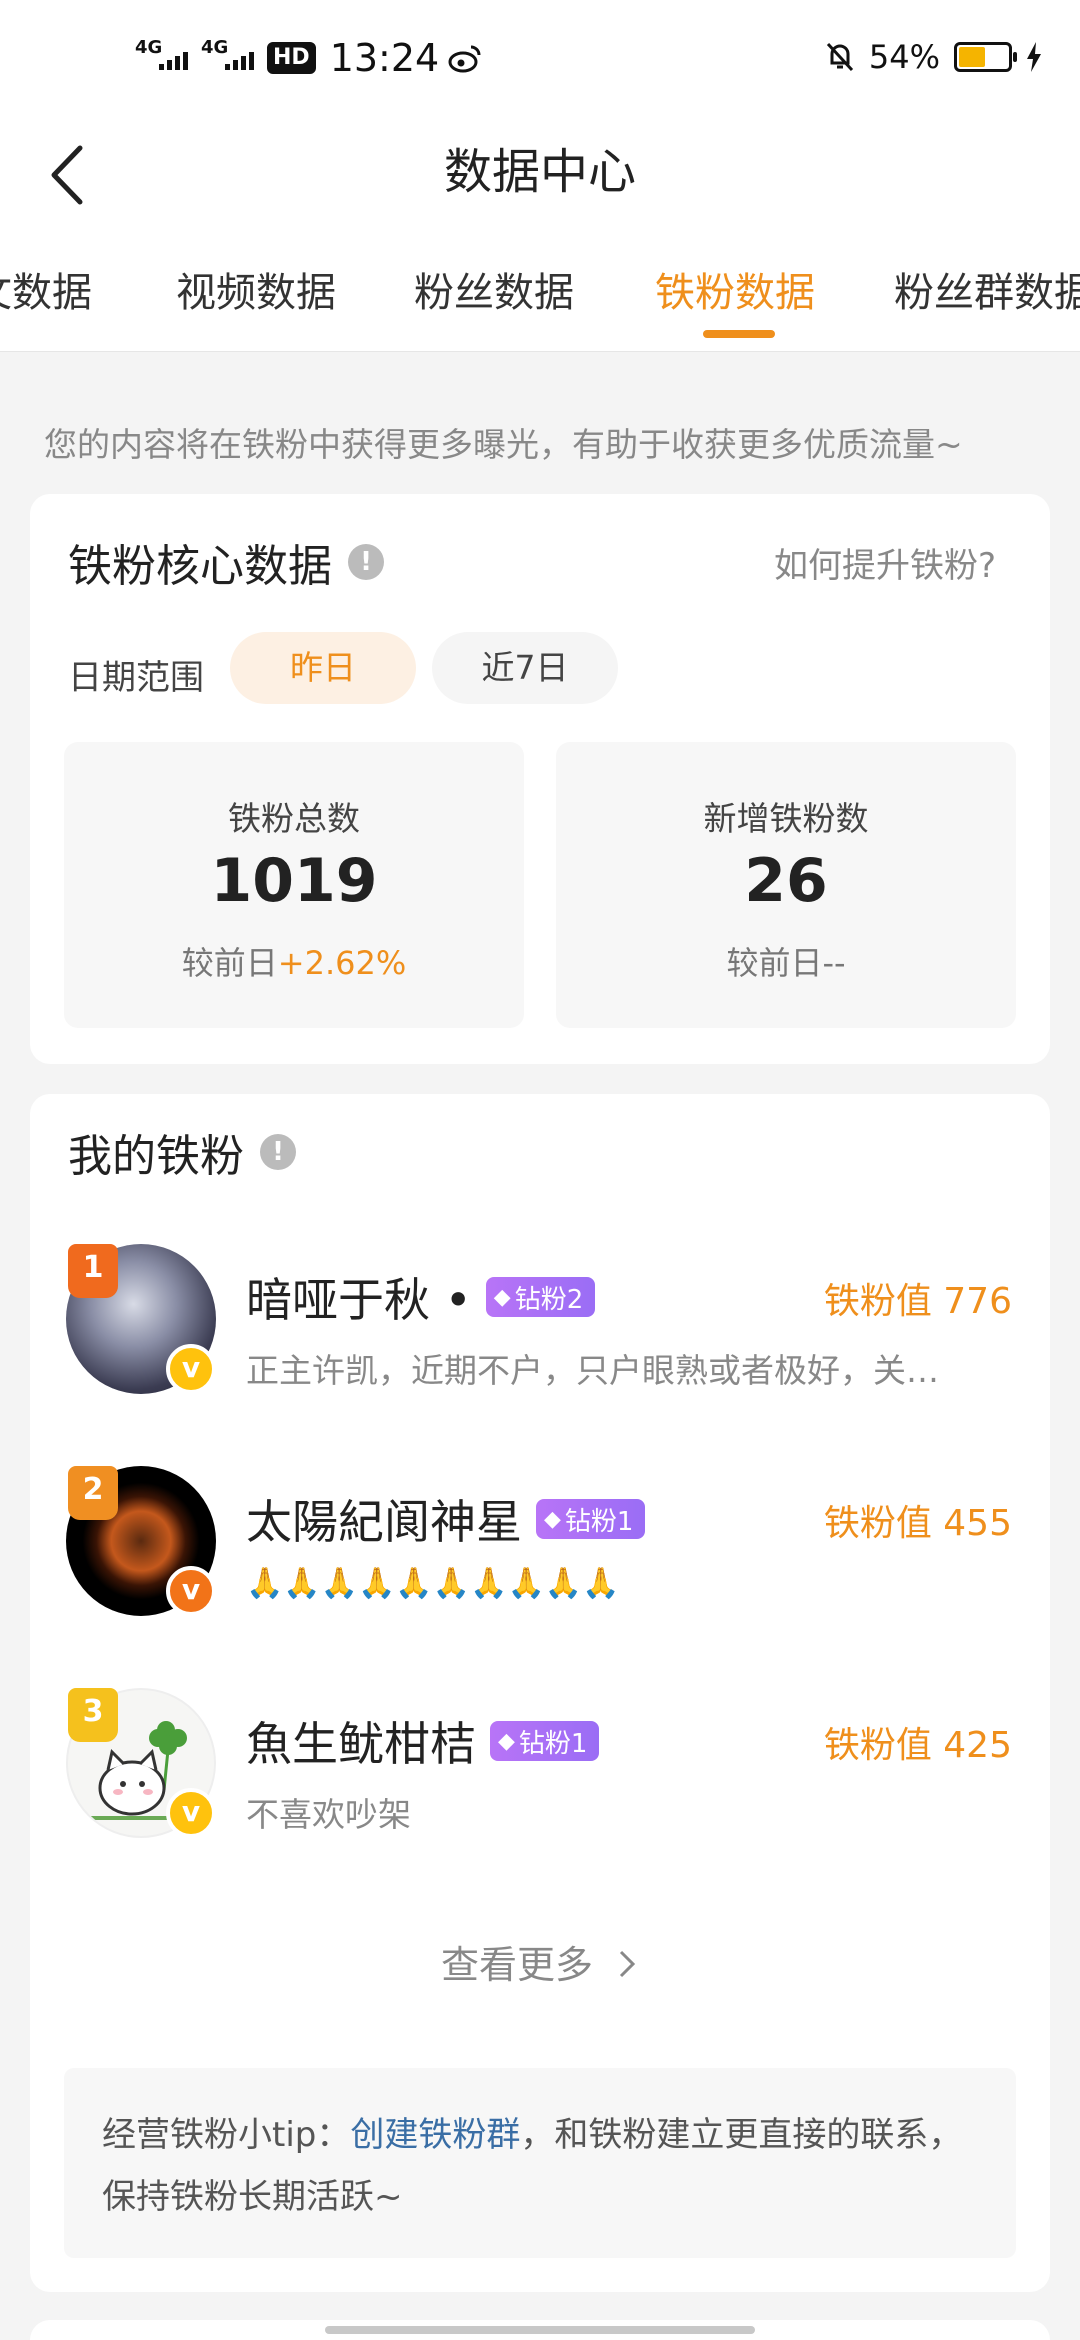  Describe the element at coordinates (256, 289) in the screenshot. I see `tab-video-data: 视频数据` at that location.